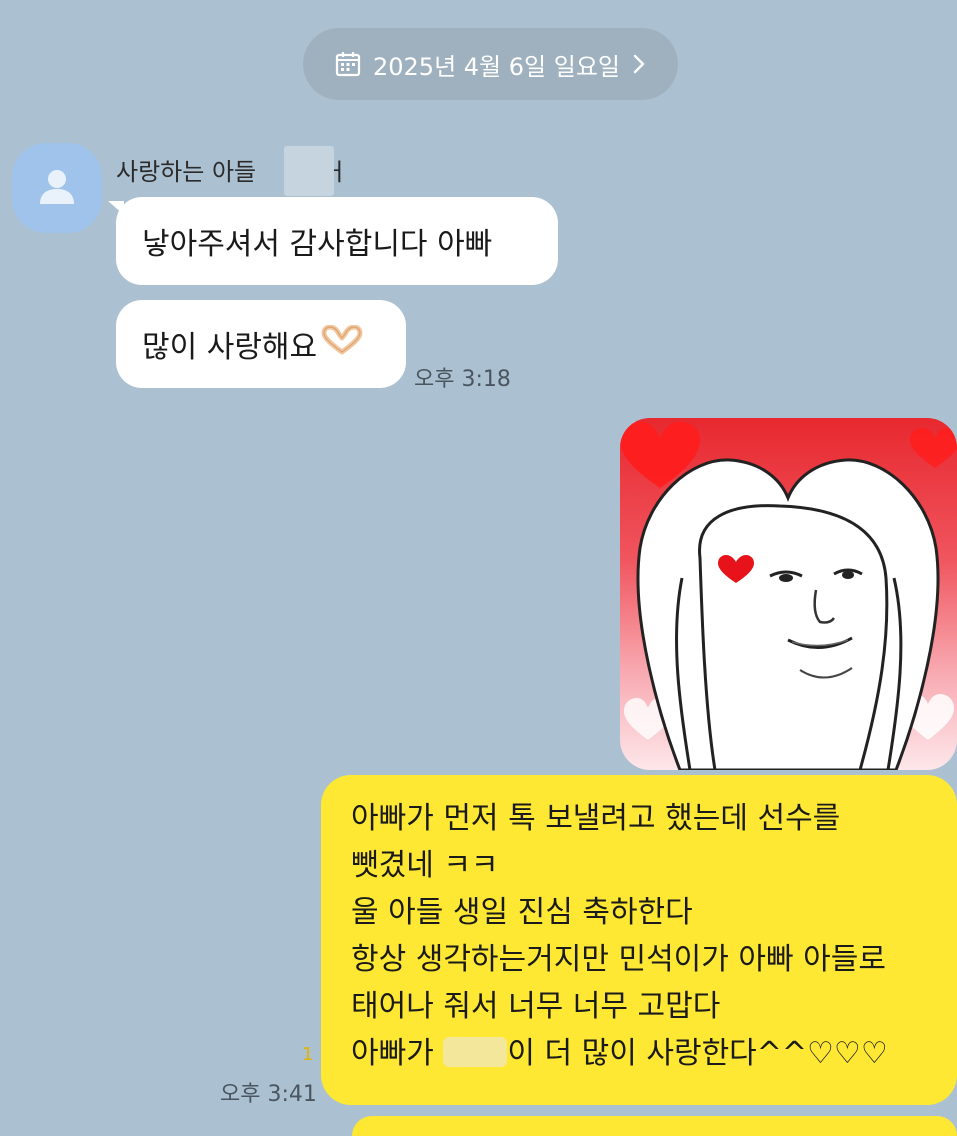 The width and height of the screenshot is (957, 1136). I want to click on message-line: 아빠가 먼저 톡 보낼려고 했는데 선수를, so click(596, 818).